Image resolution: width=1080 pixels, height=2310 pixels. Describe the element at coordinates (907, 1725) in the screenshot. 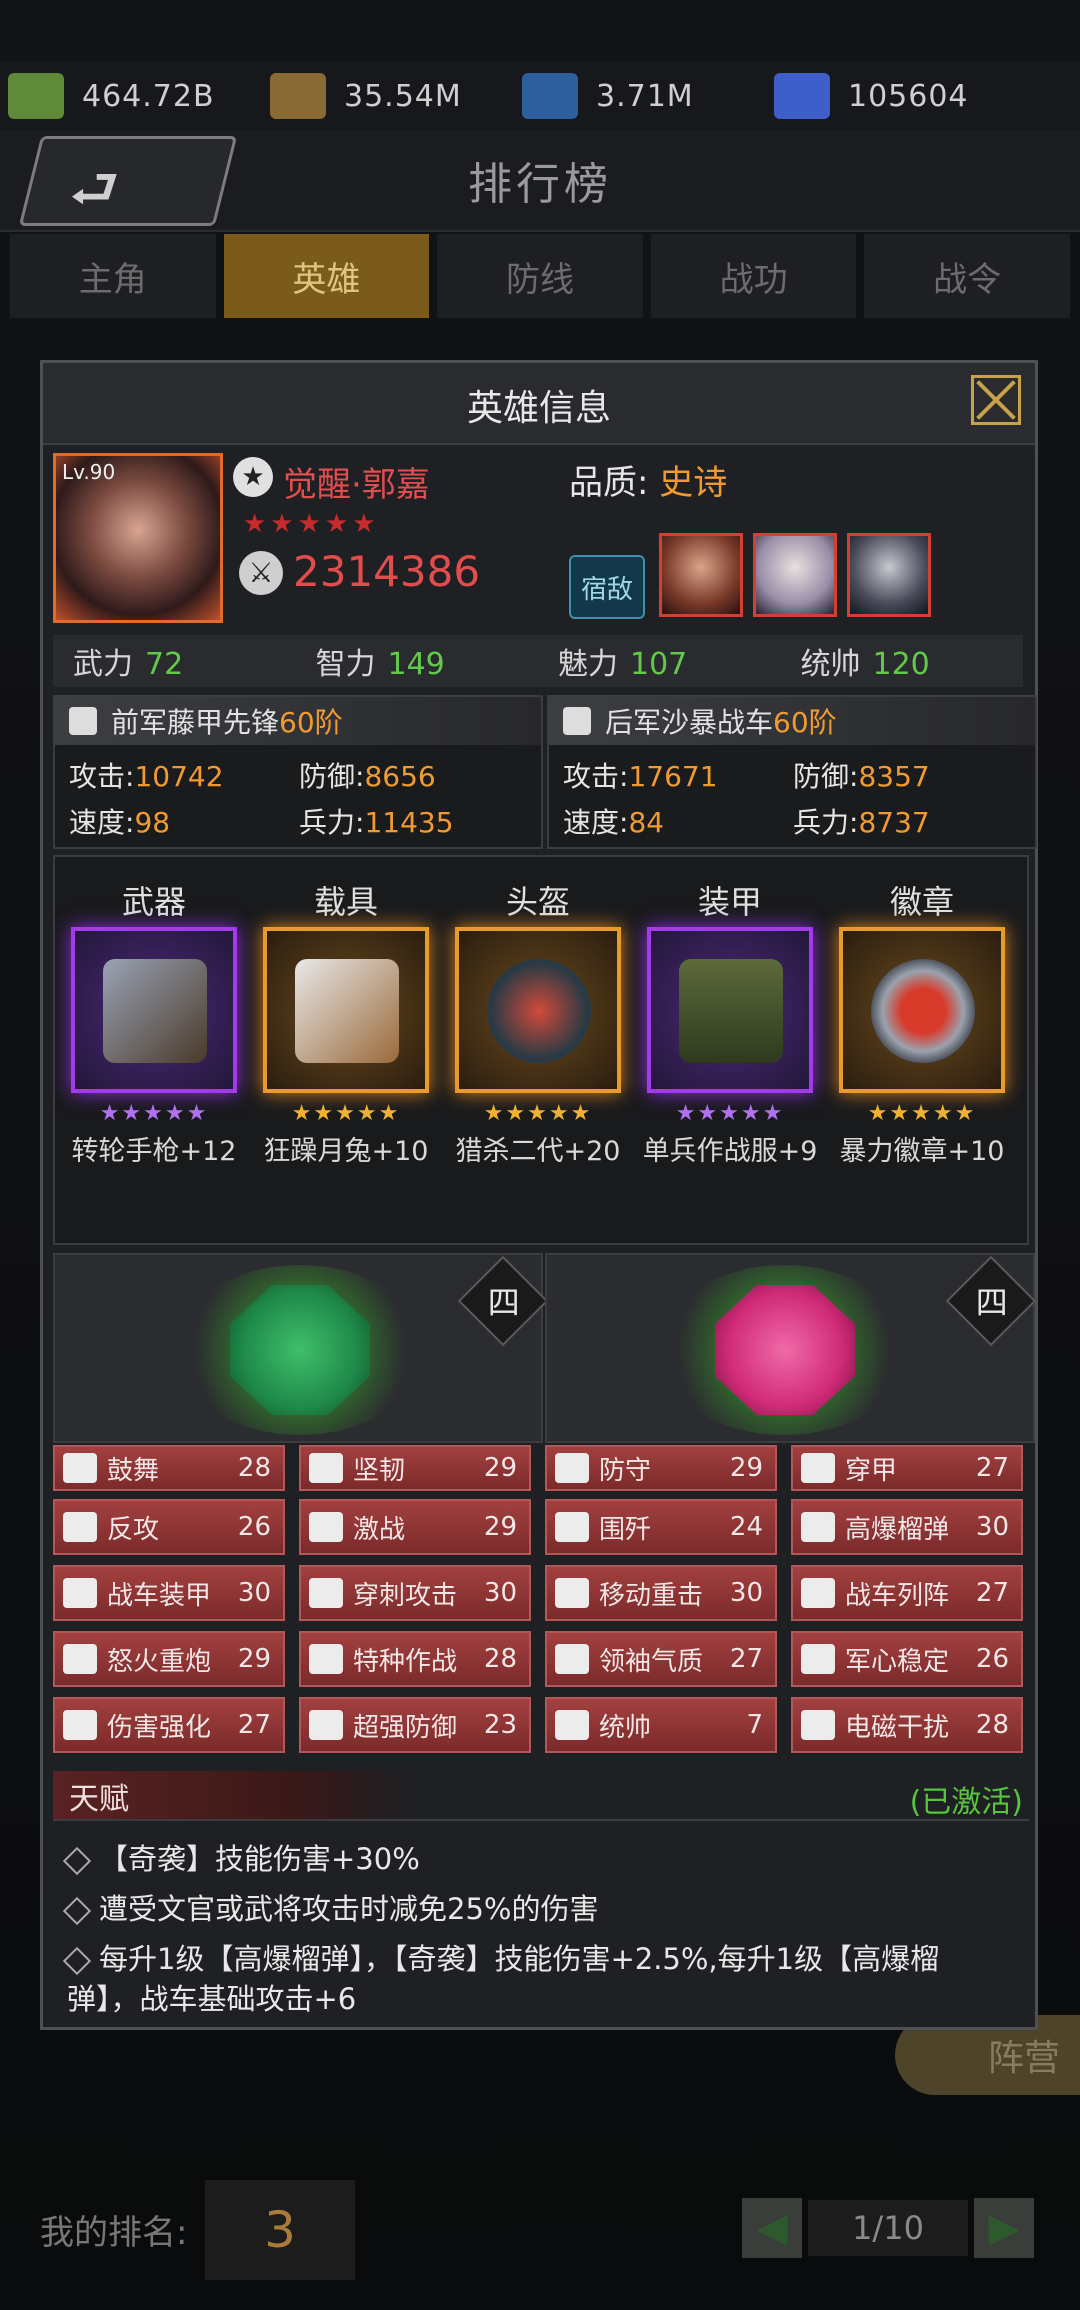

I see `skill-item: 电磁干扰 28` at that location.